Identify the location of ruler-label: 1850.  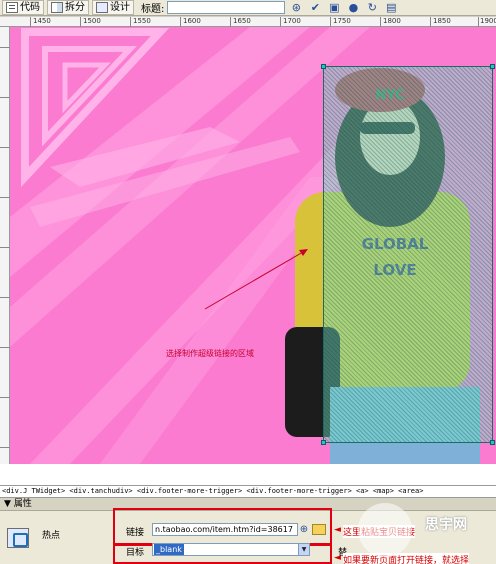
(442, 21).